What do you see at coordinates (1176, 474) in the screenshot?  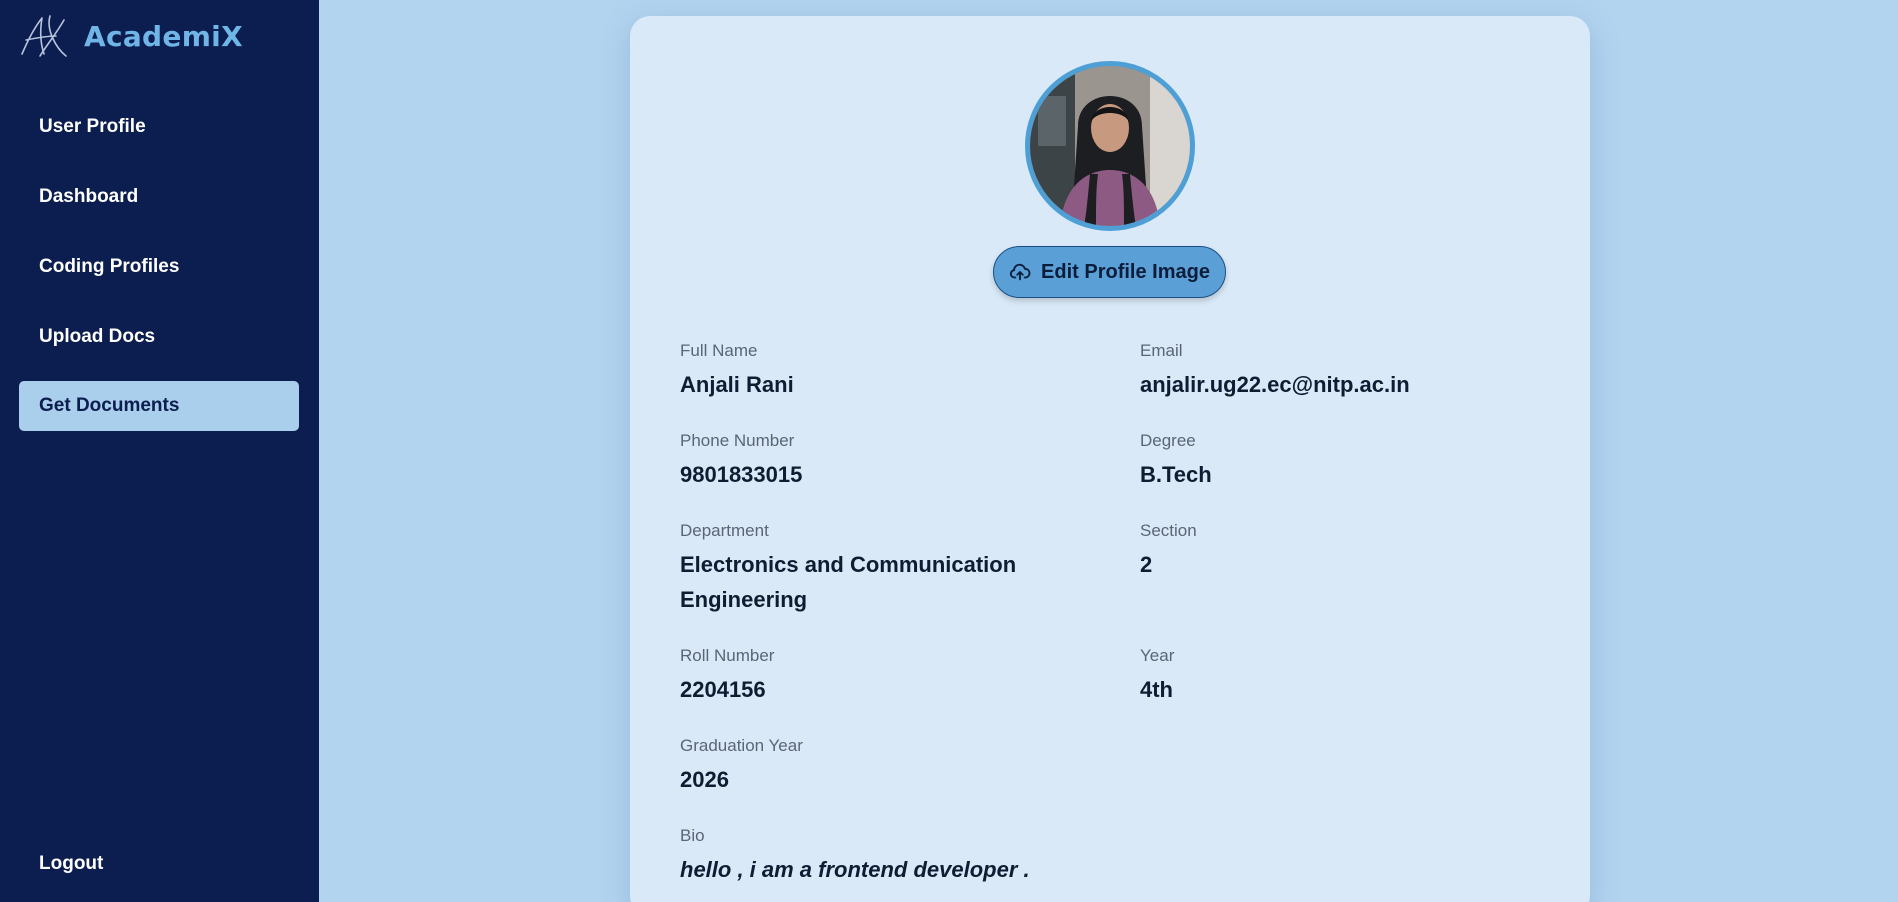 I see `field-value: B.Tech` at bounding box center [1176, 474].